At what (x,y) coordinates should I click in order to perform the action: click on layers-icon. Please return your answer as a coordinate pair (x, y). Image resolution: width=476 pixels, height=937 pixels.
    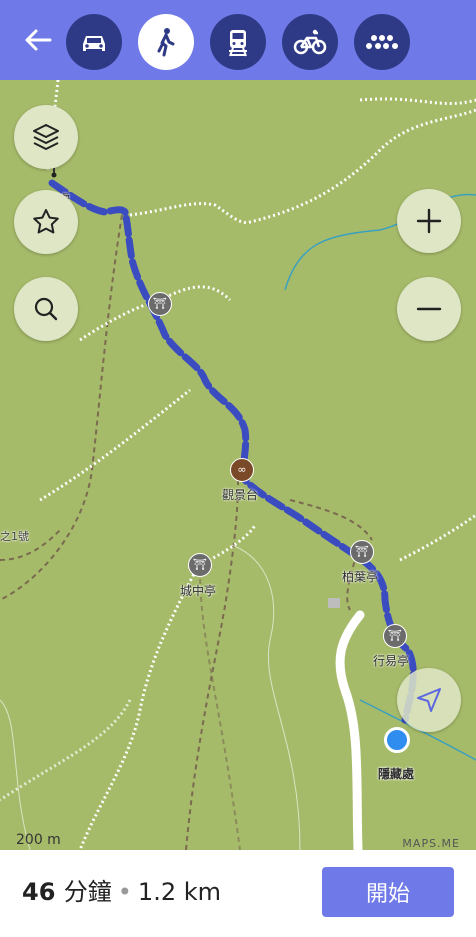
    Looking at the image, I should click on (46, 137).